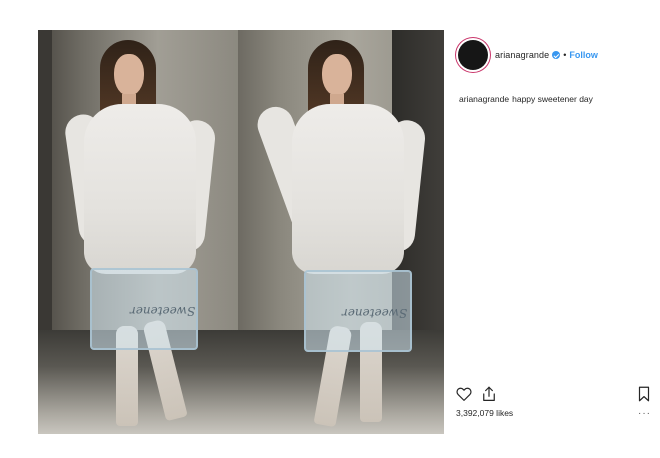  I want to click on post-caption: arianagrande happy sweetener day, so click(526, 99).